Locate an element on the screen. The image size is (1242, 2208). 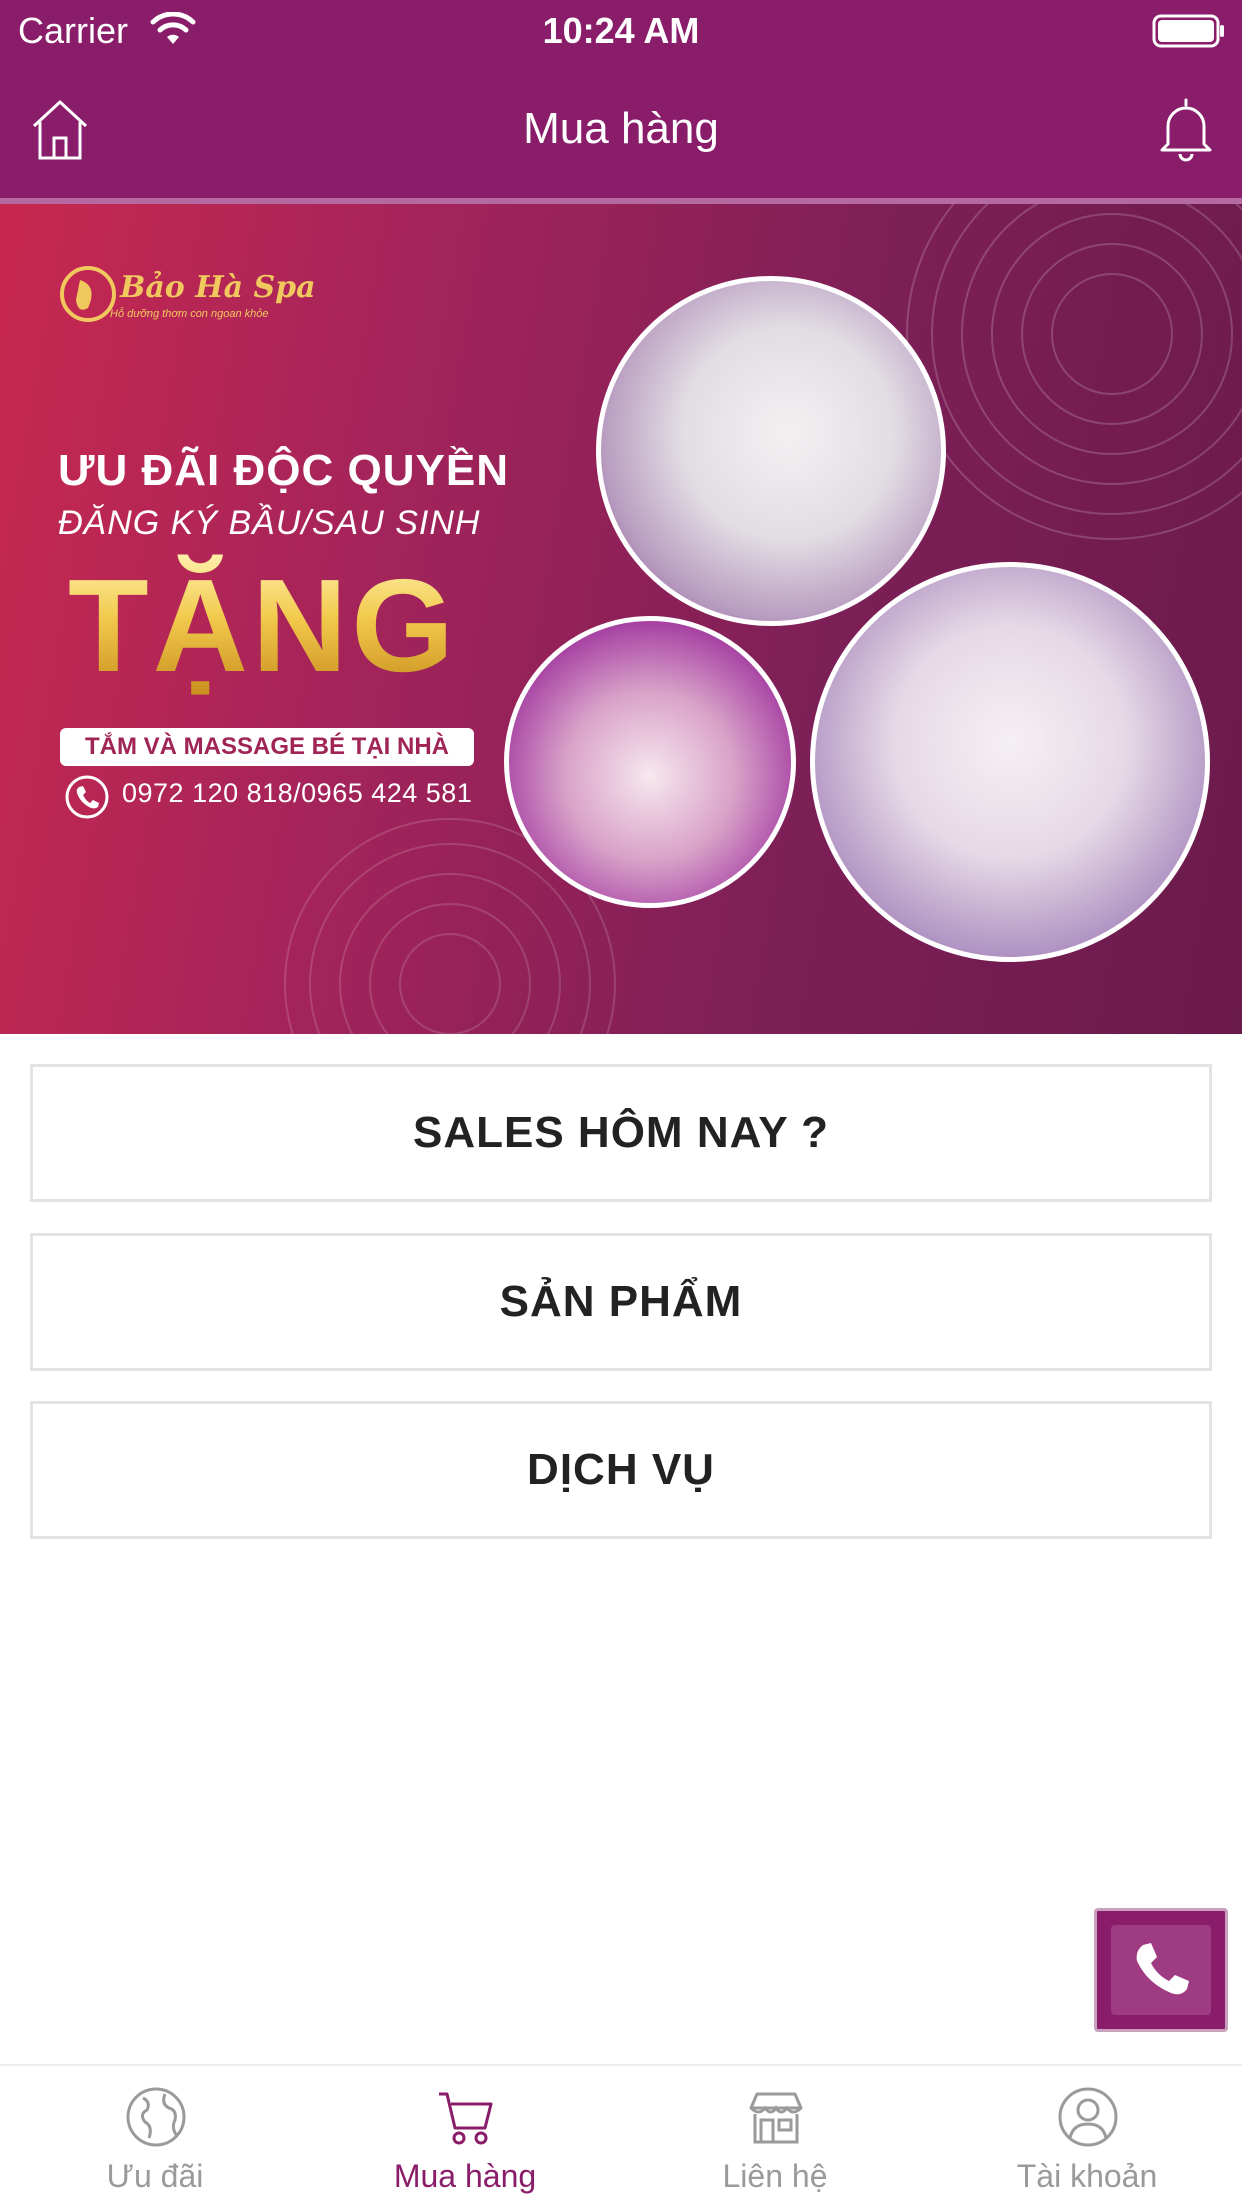
tab-label: Liên hệ is located at coordinates (775, 2176).